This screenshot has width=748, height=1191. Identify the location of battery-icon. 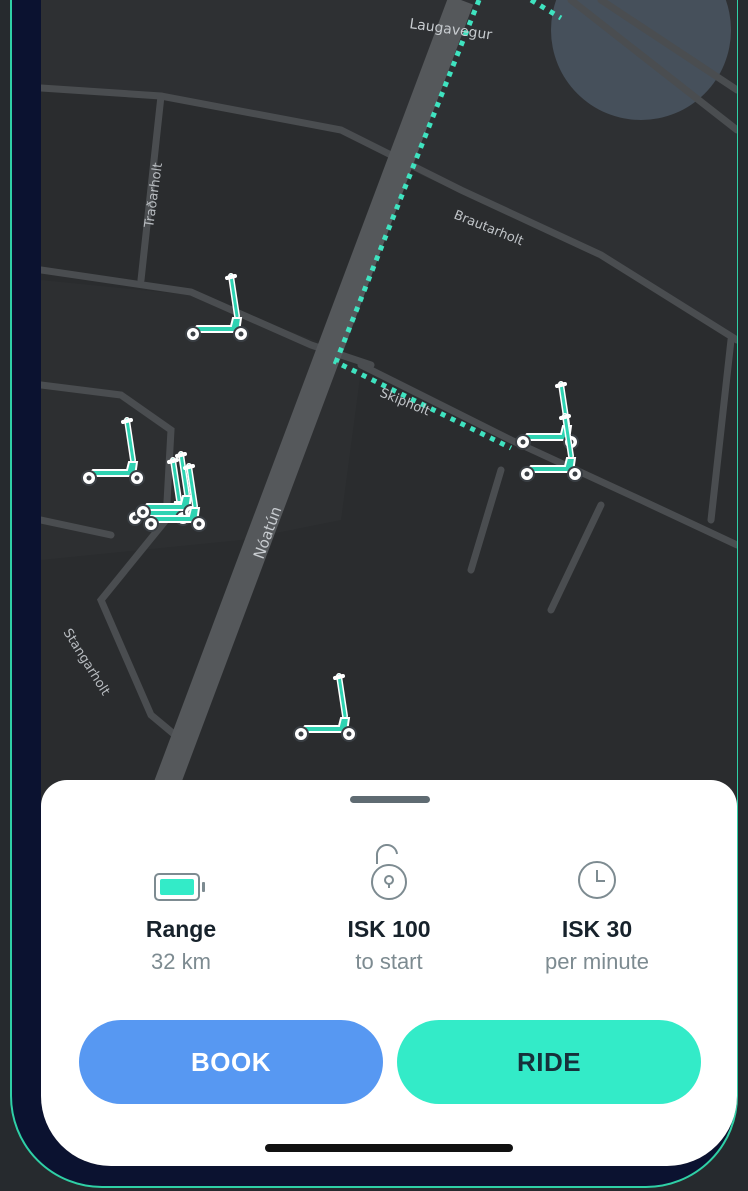
(179, 887).